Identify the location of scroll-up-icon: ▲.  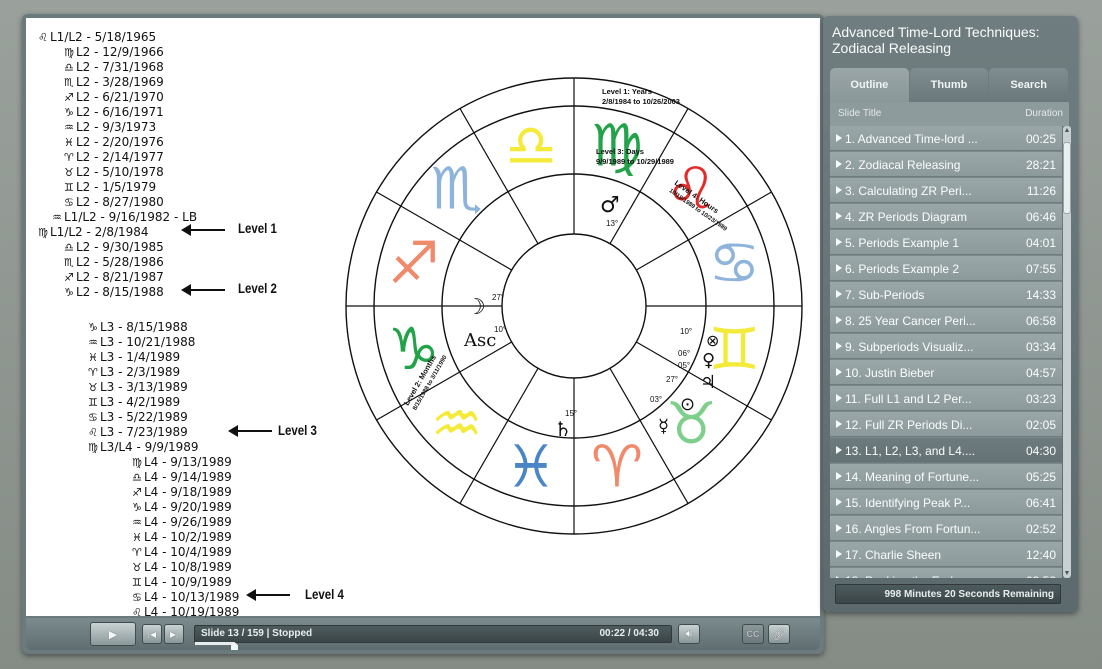
(1067, 130).